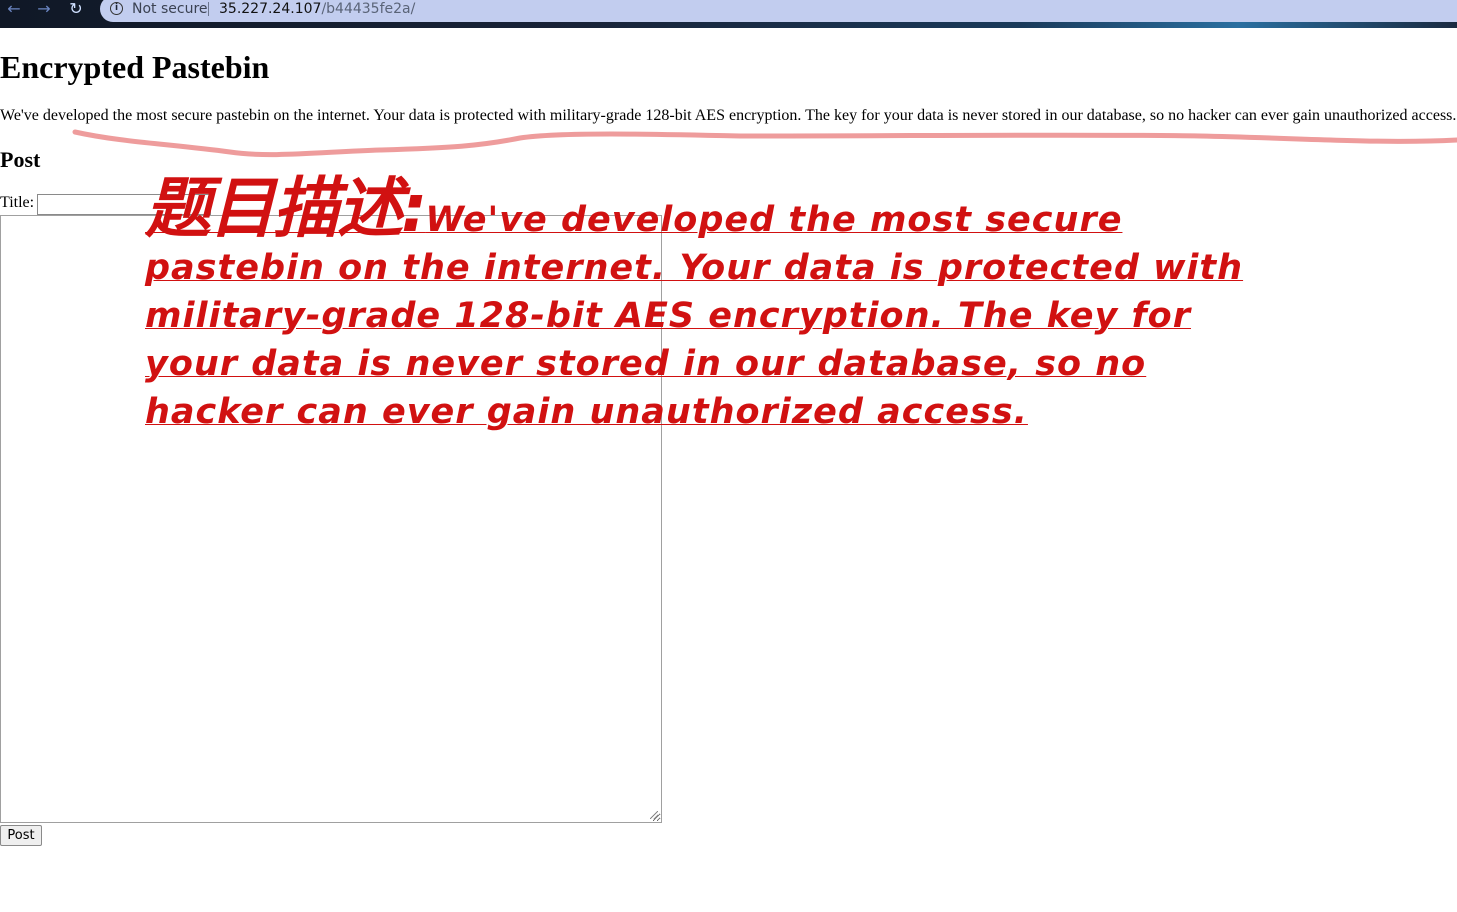 The height and width of the screenshot is (912, 1457). I want to click on url-text: 35.227.24.107/b44435fe2a/, so click(317, 11).